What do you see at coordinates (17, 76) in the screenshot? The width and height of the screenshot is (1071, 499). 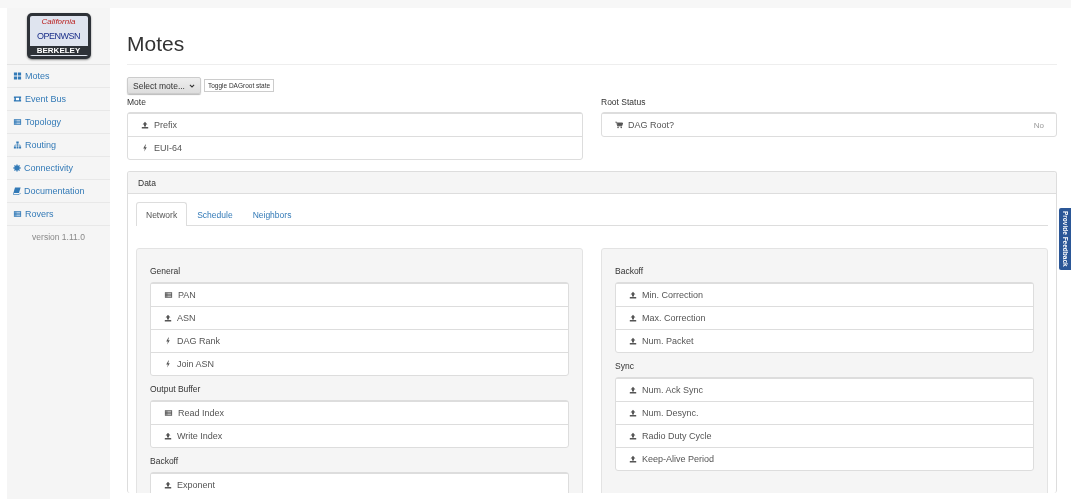 I see `grid-icon` at bounding box center [17, 76].